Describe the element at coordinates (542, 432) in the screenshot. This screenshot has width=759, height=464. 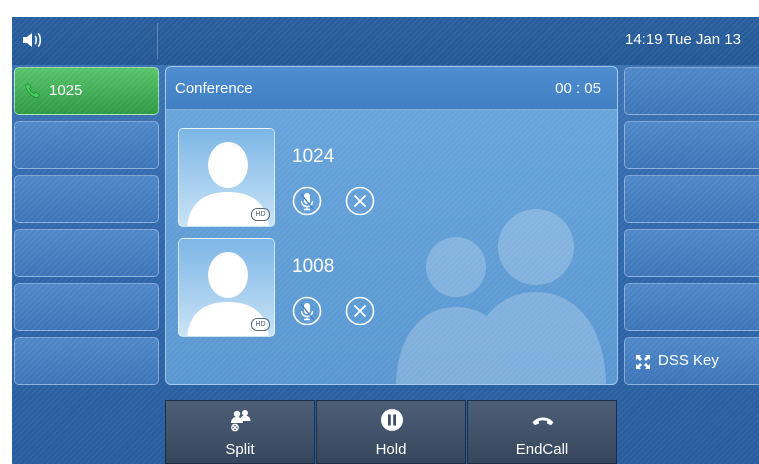
I see `end-call-button: EndCall` at that location.